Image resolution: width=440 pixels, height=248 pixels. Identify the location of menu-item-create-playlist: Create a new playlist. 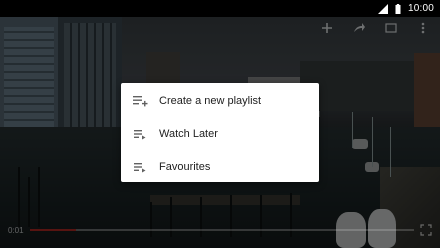
(220, 100).